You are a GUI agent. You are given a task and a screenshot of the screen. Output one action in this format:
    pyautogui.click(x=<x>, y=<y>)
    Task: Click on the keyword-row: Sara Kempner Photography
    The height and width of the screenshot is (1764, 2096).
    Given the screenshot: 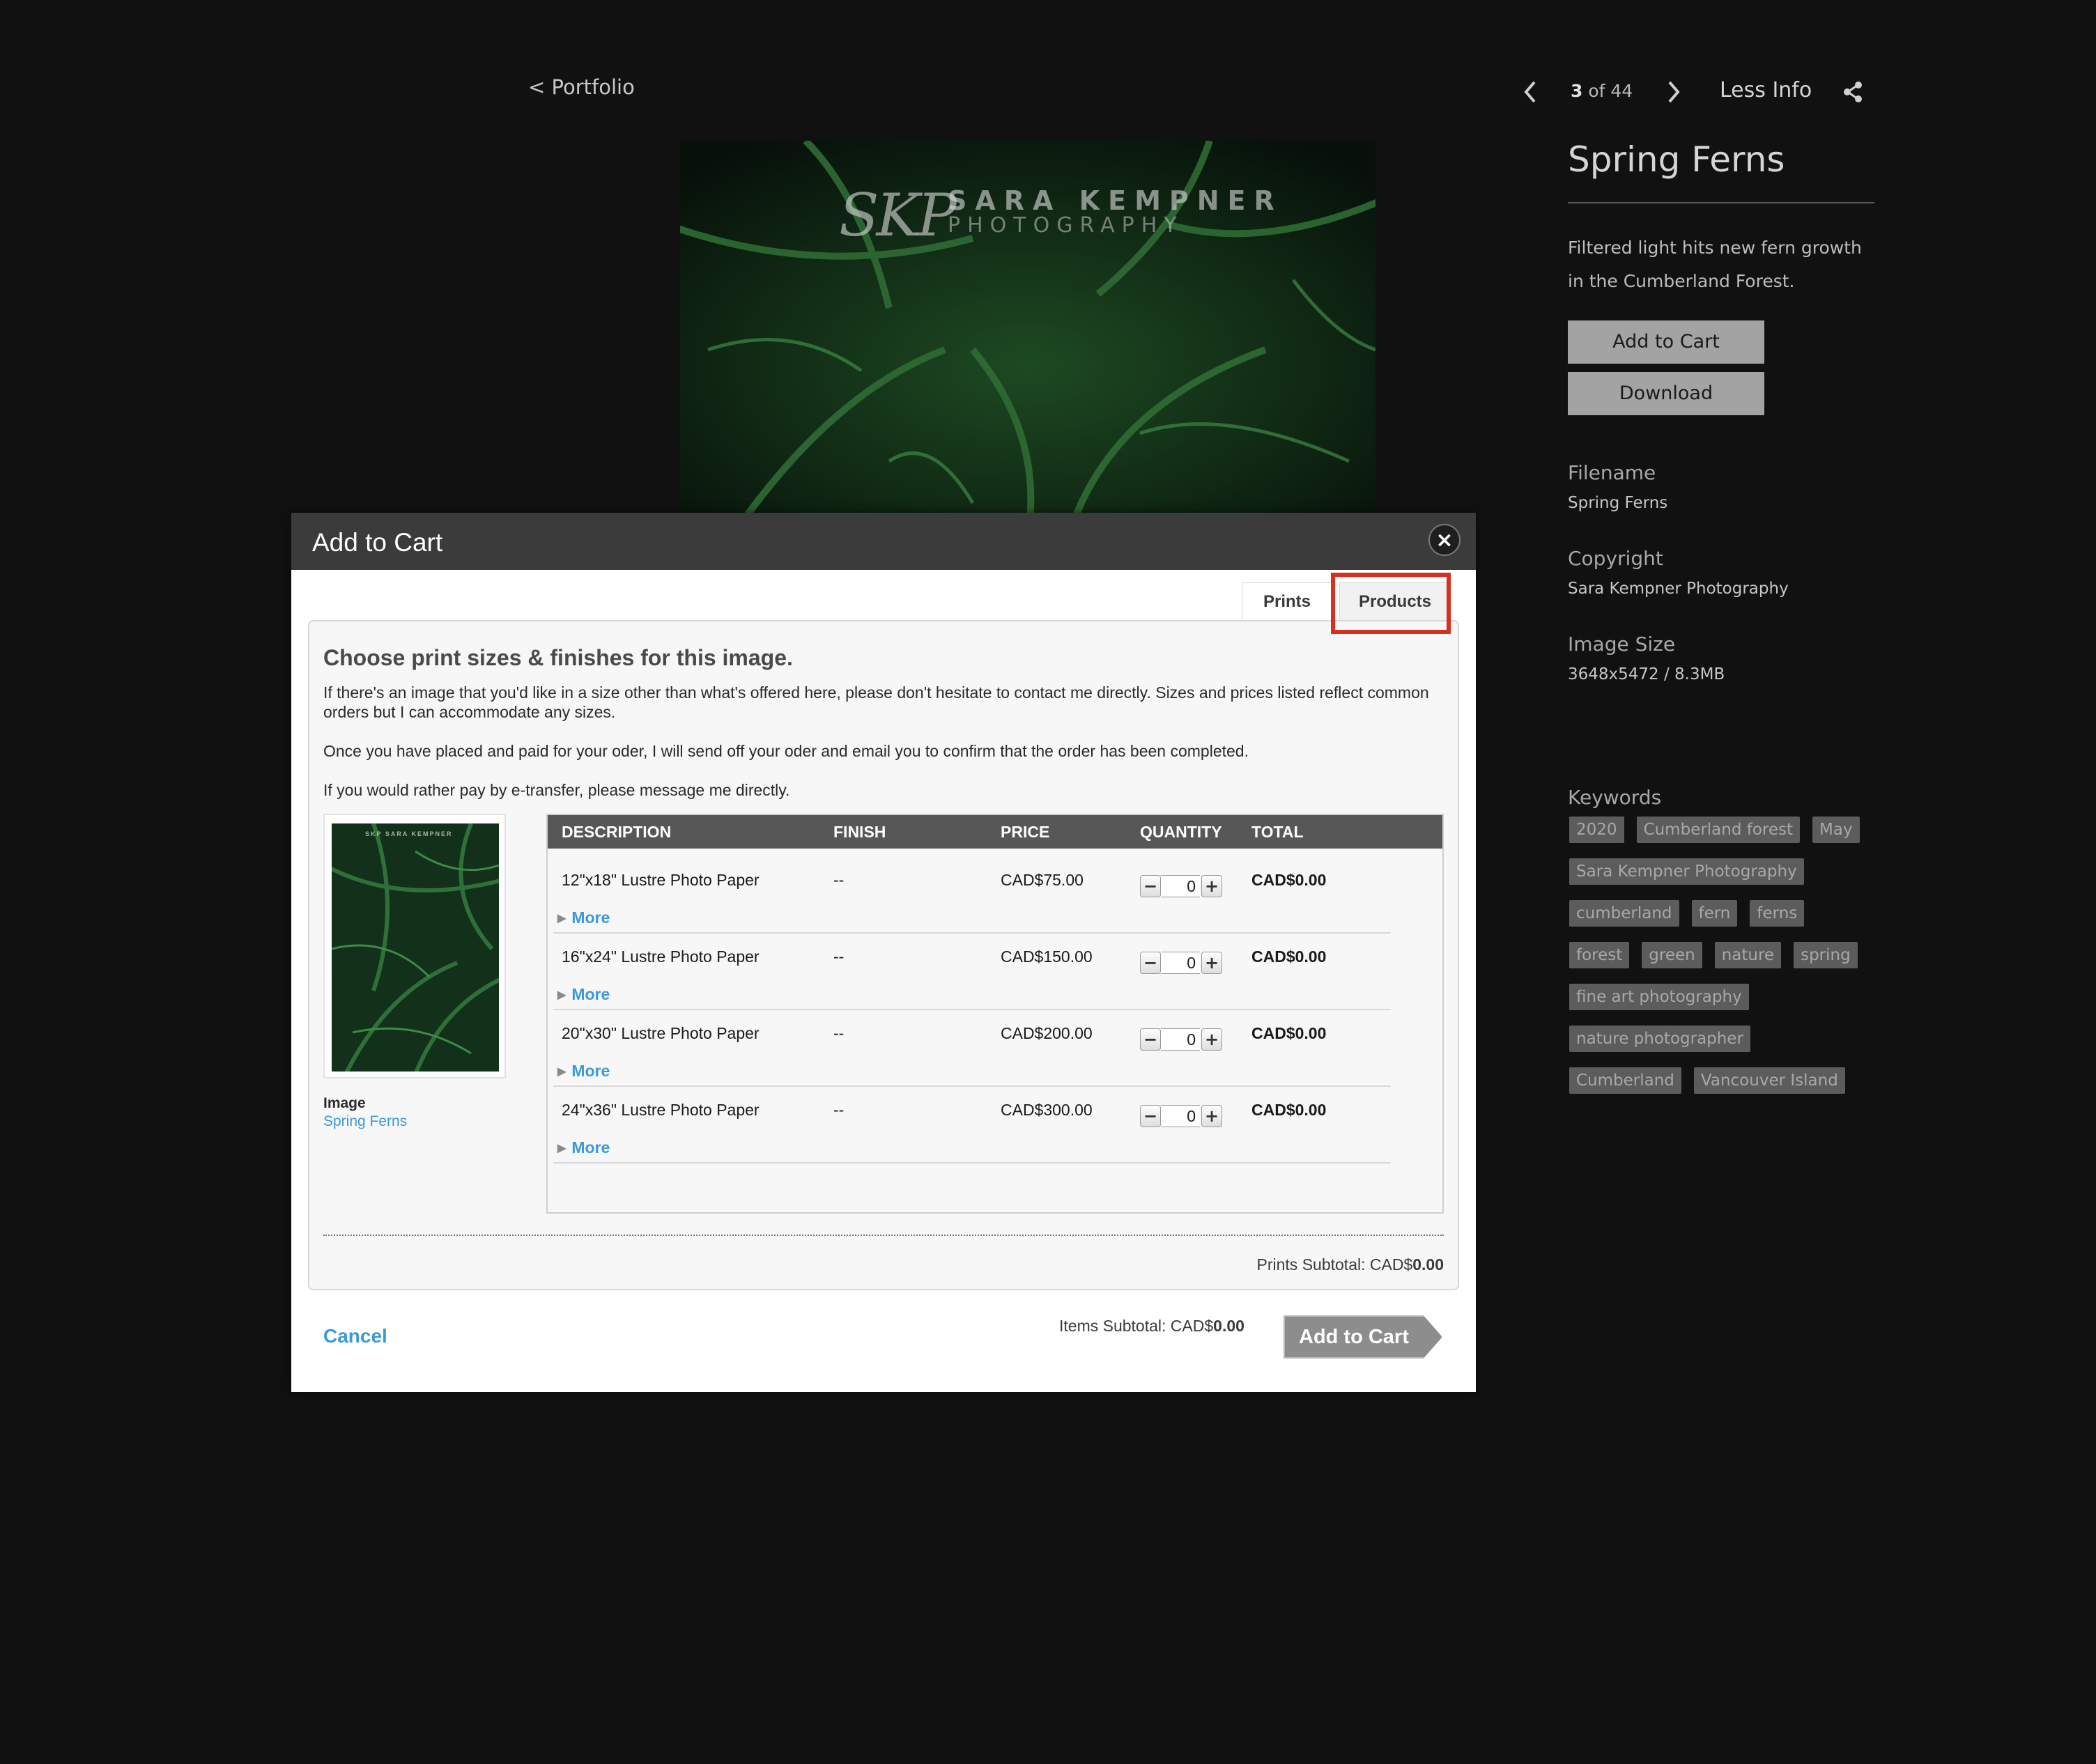 What is the action you would take?
    pyautogui.click(x=1722, y=879)
    